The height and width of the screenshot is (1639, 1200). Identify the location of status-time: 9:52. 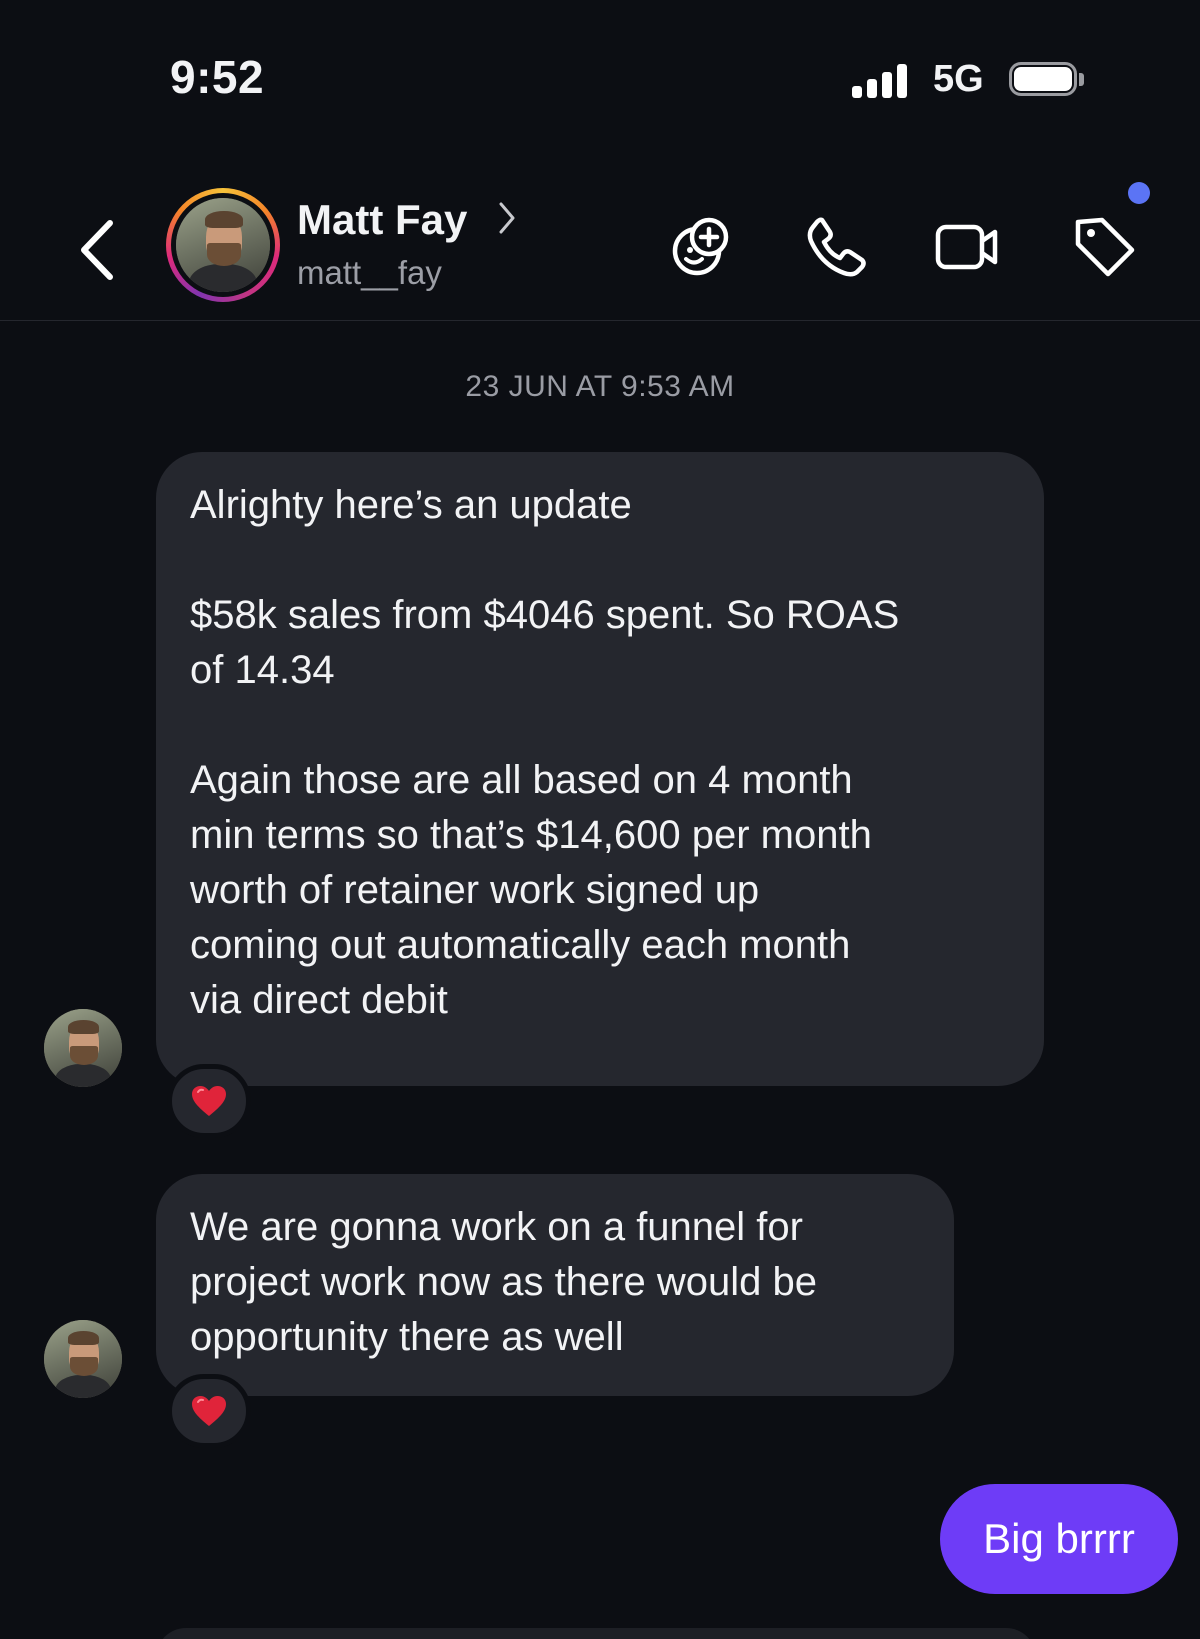
(217, 77).